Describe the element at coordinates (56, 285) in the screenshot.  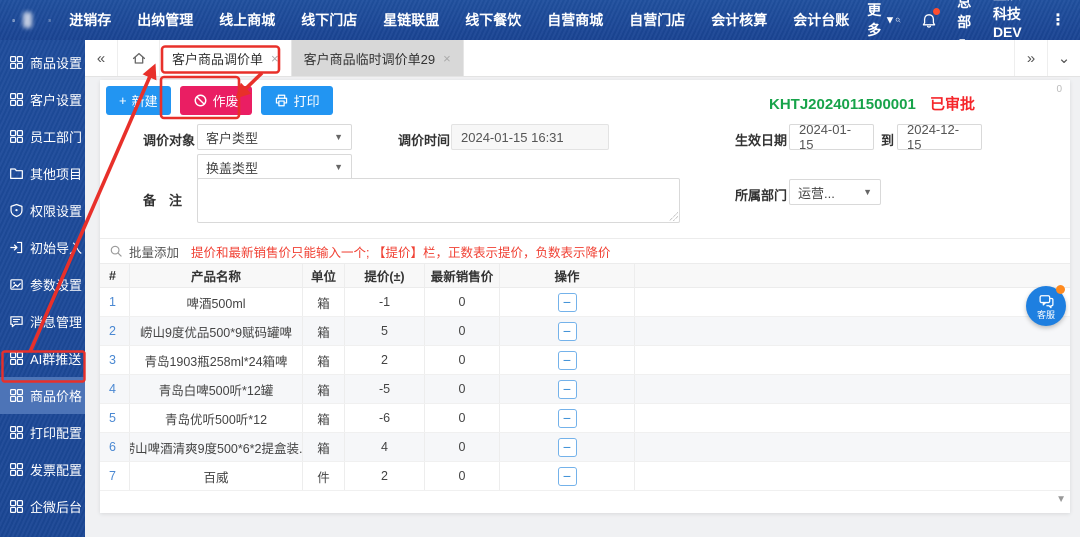
I see `sidebar-item-label: 参数设置` at that location.